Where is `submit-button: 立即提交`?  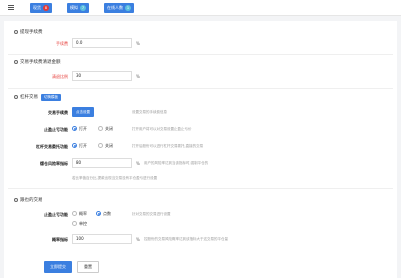 submit-button: 立即提交 is located at coordinates (58, 267).